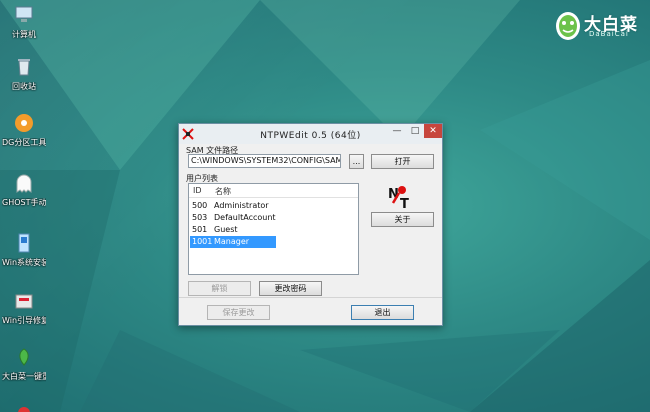  I want to click on column-id-header: ID, so click(197, 190).